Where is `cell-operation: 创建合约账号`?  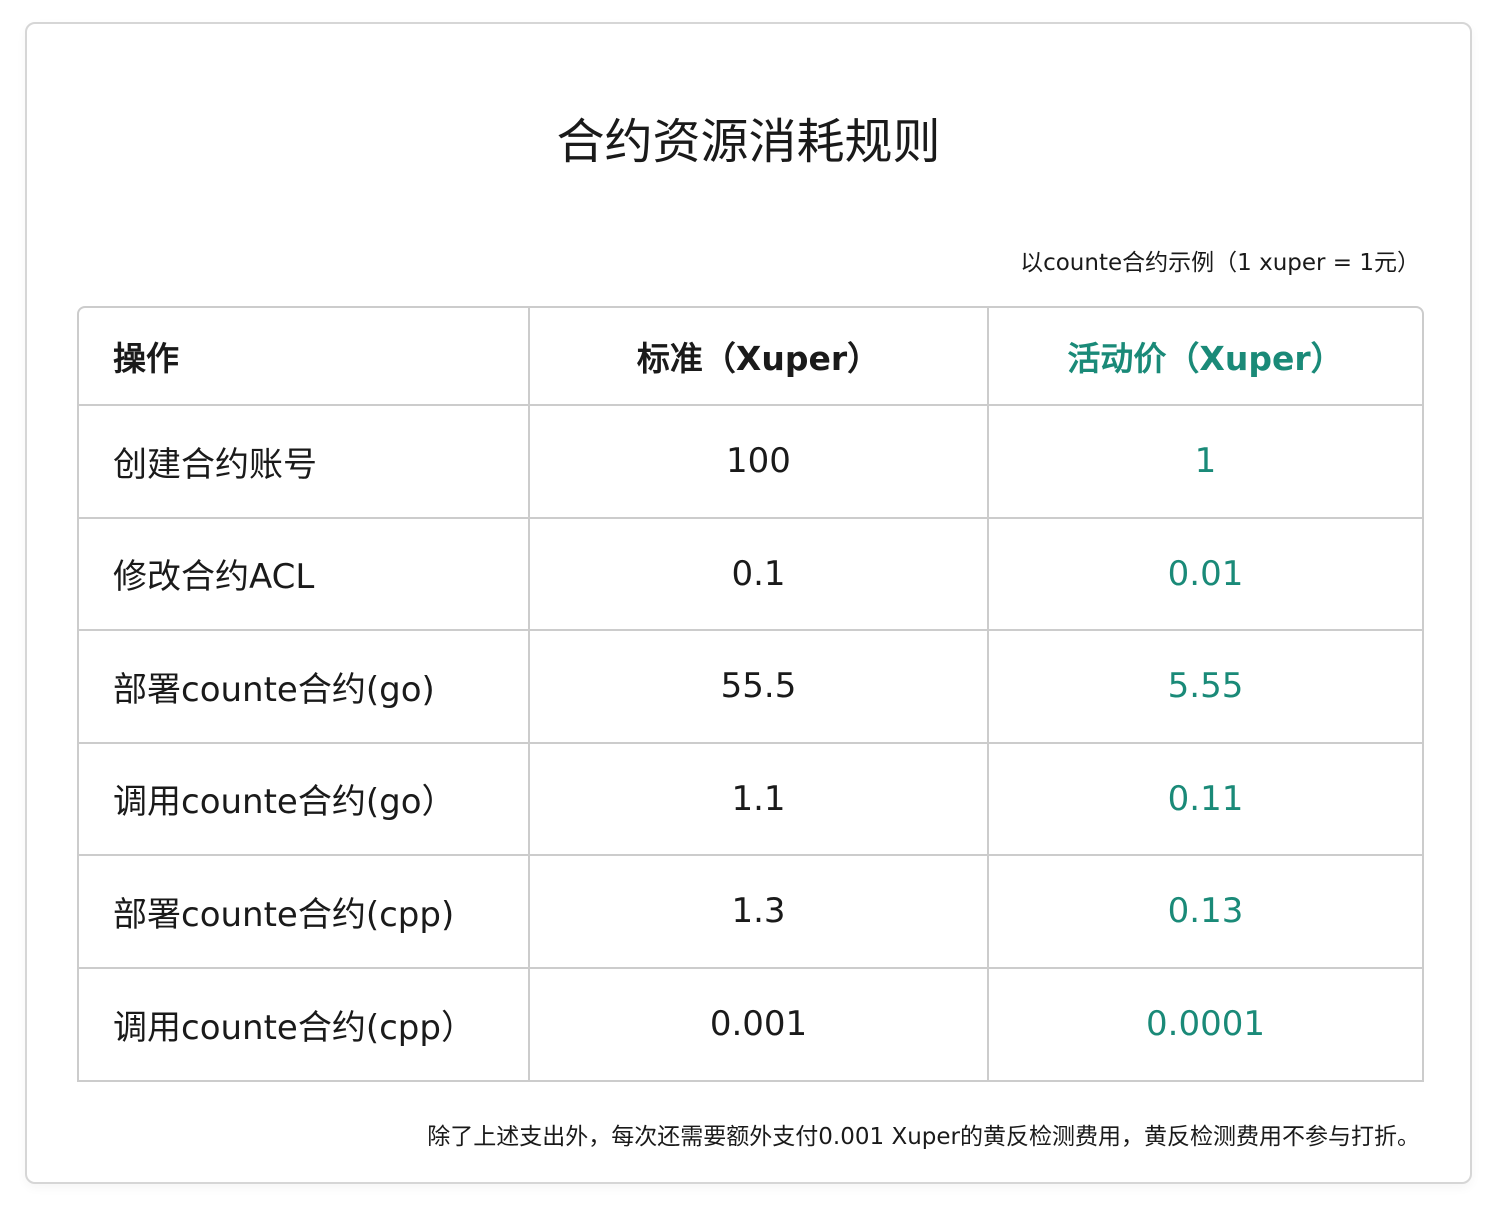
cell-operation: 创建合约账号 is located at coordinates (304, 461).